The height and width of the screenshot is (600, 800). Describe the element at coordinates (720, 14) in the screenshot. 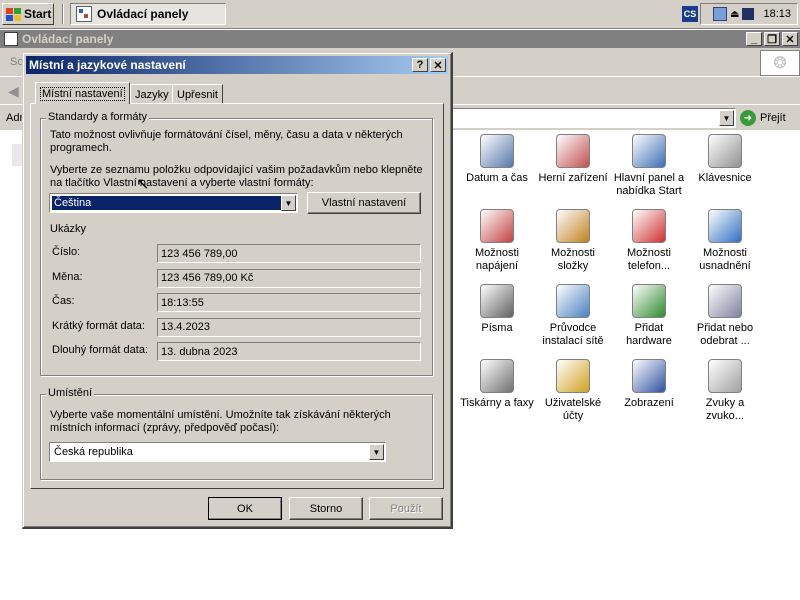

I see `network-icon` at that location.